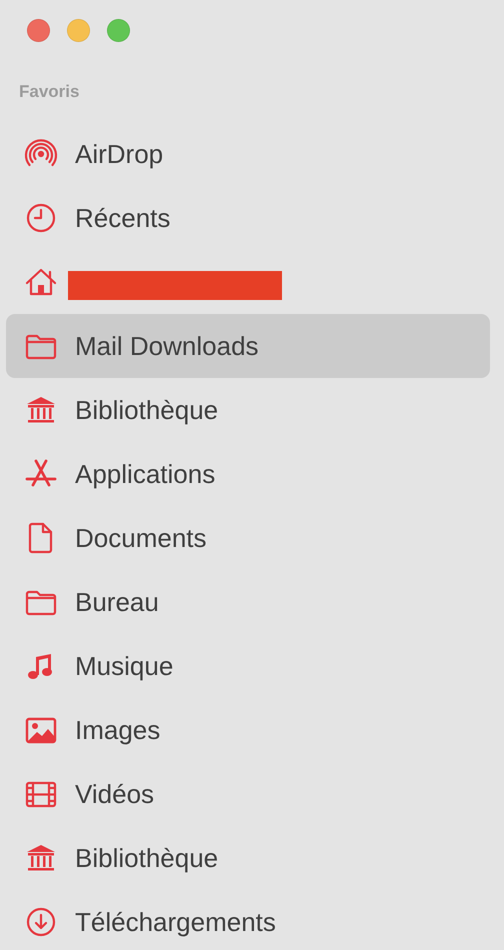  I want to click on sidebar-item: Téléchargements, so click(248, 920).